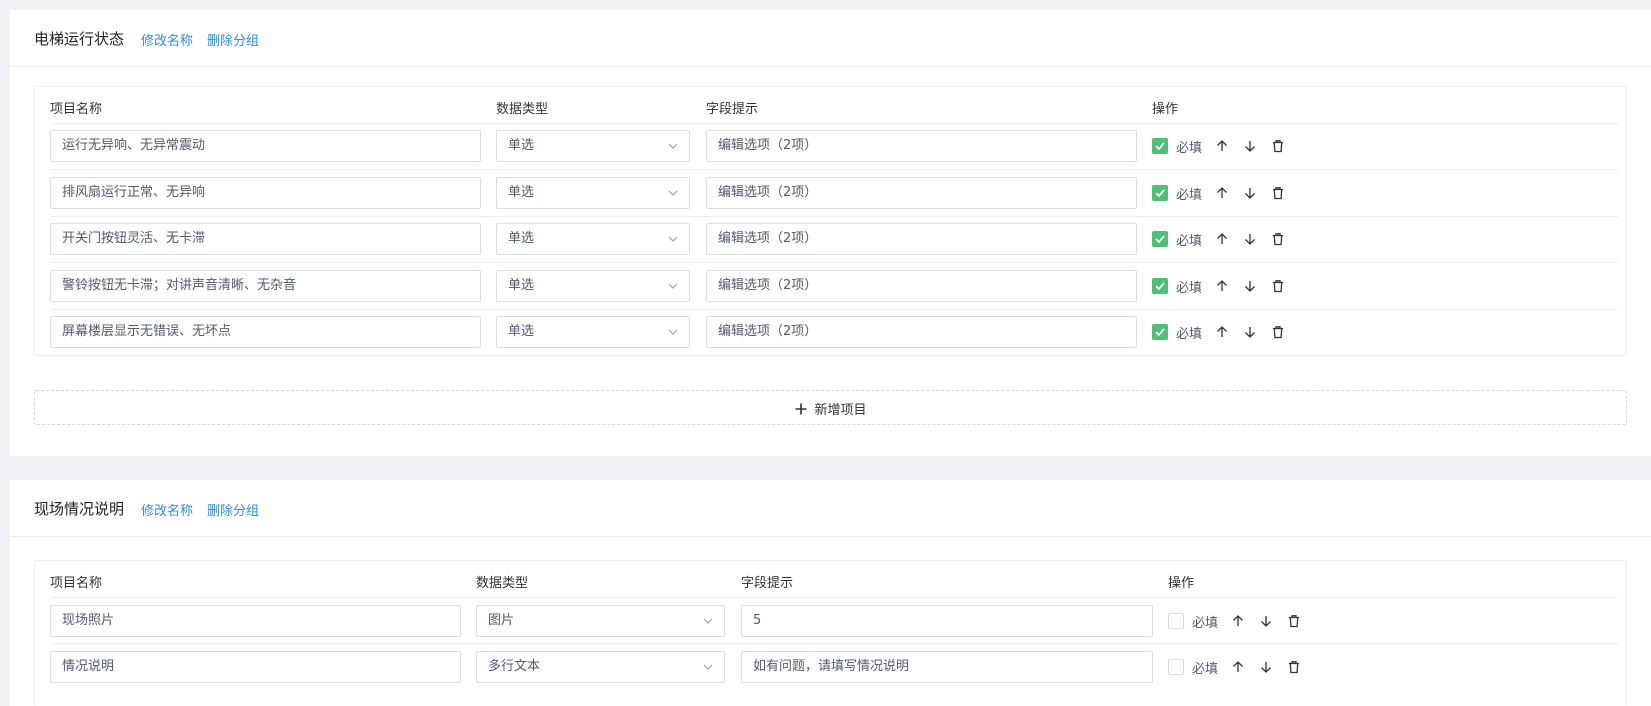  What do you see at coordinates (255, 667) in the screenshot?
I see `item-name-input: 情况说明` at bounding box center [255, 667].